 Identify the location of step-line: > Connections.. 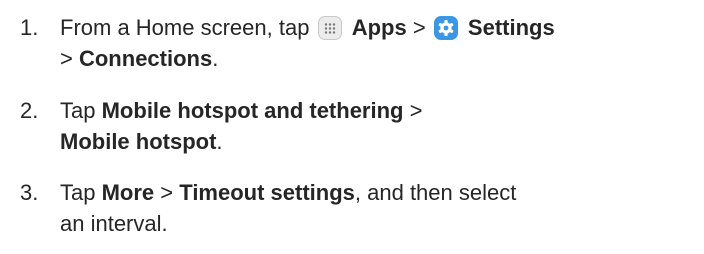
(380, 58).